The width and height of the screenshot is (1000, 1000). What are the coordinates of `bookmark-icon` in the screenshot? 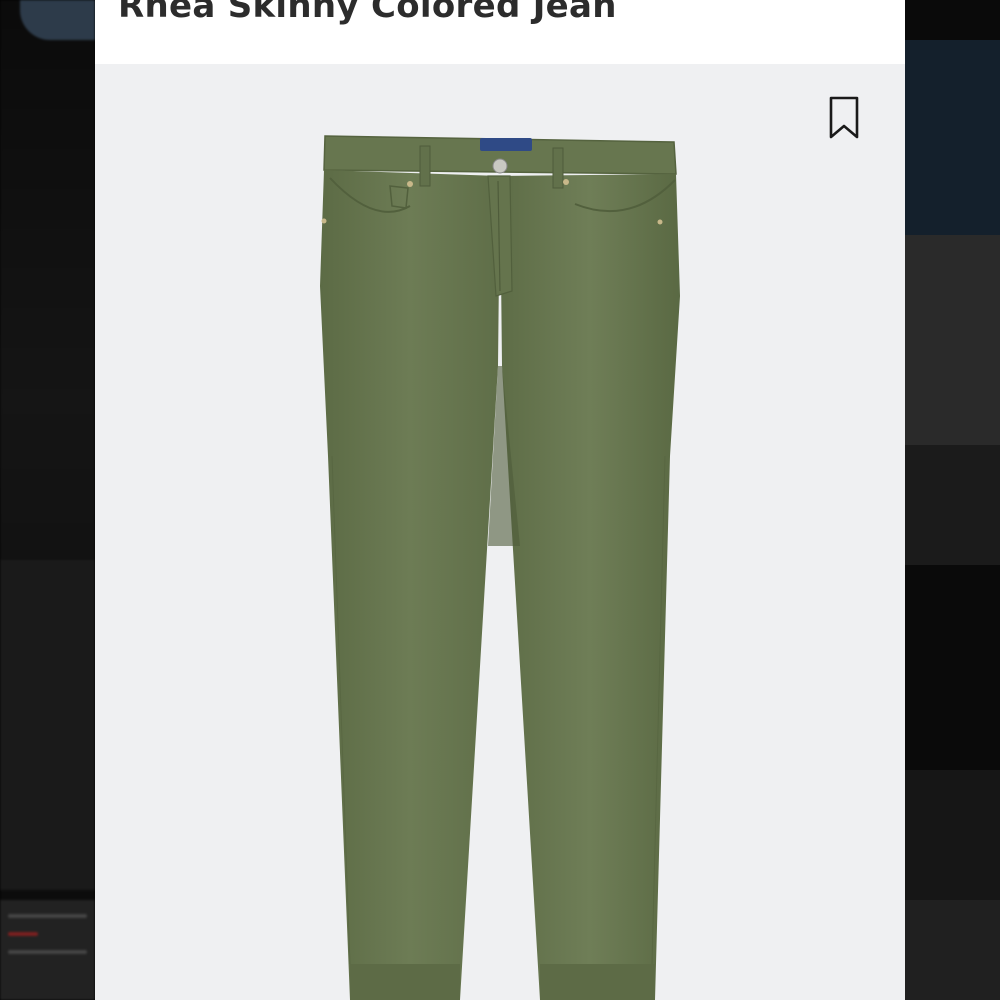 It's located at (844, 117).